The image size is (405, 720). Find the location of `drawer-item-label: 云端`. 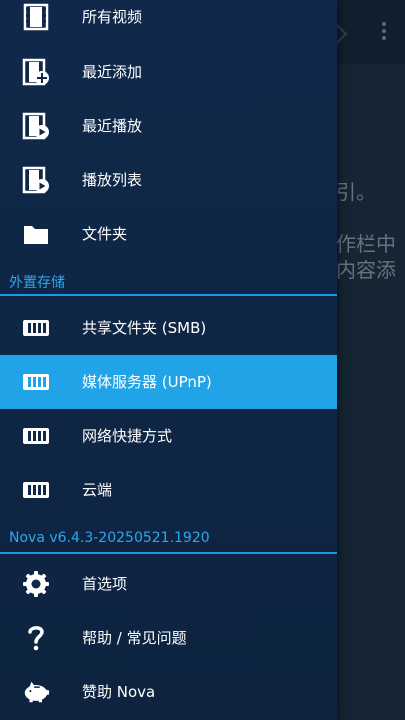

drawer-item-label: 云端 is located at coordinates (97, 490).